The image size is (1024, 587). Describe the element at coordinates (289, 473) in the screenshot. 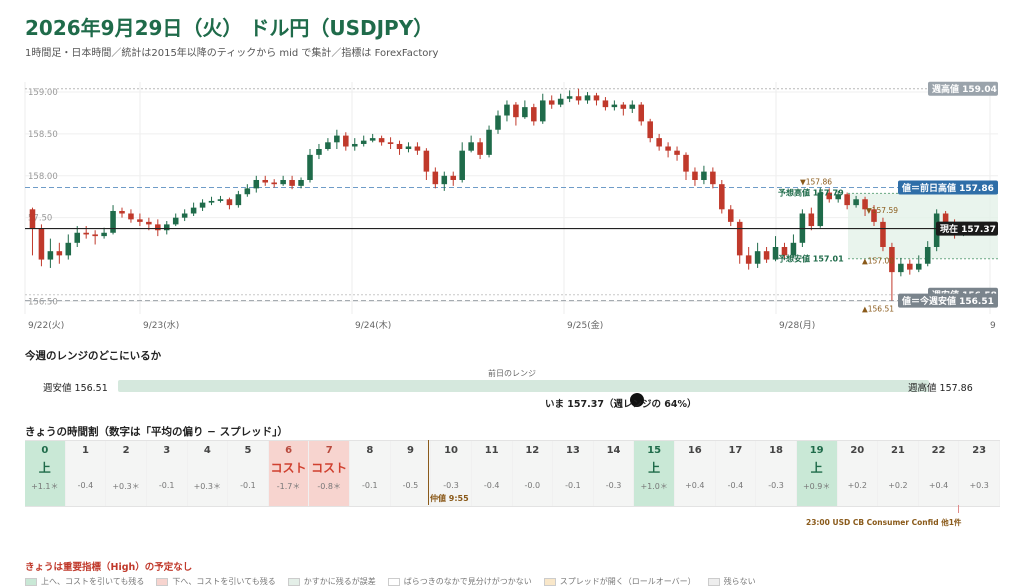

I see `hour-cell: 6 コスト -1.7＊` at that location.